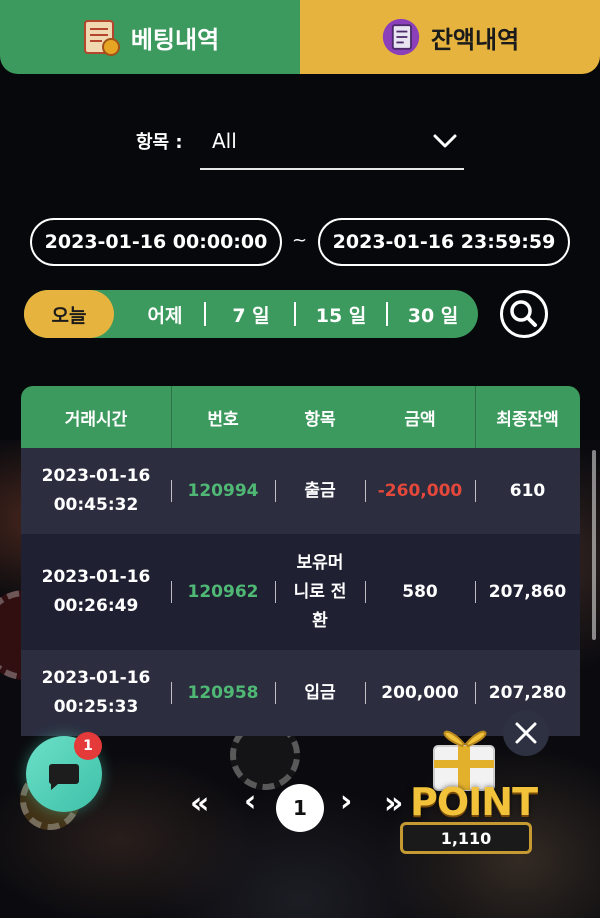  I want to click on tab-bet-history-label: 베팅내역, so click(175, 39).